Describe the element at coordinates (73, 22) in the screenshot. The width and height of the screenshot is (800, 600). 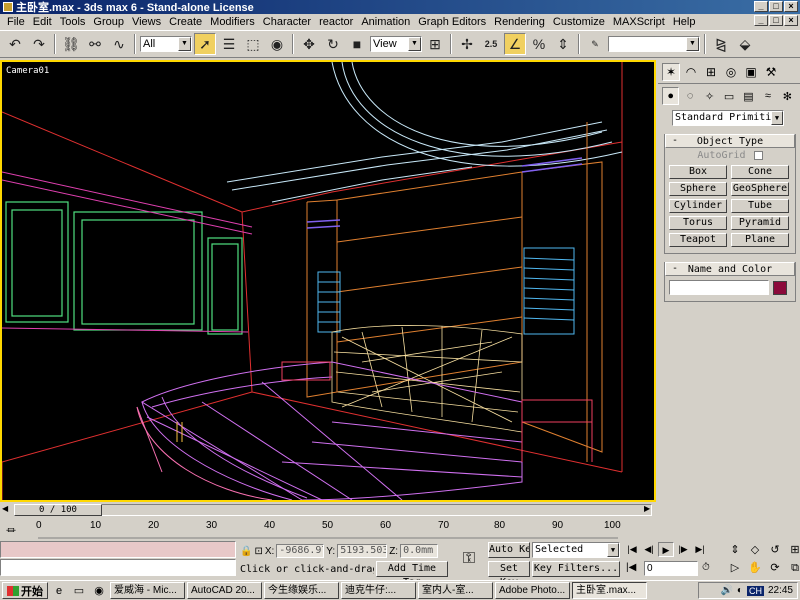
I see `menu-tools: Tools` at that location.